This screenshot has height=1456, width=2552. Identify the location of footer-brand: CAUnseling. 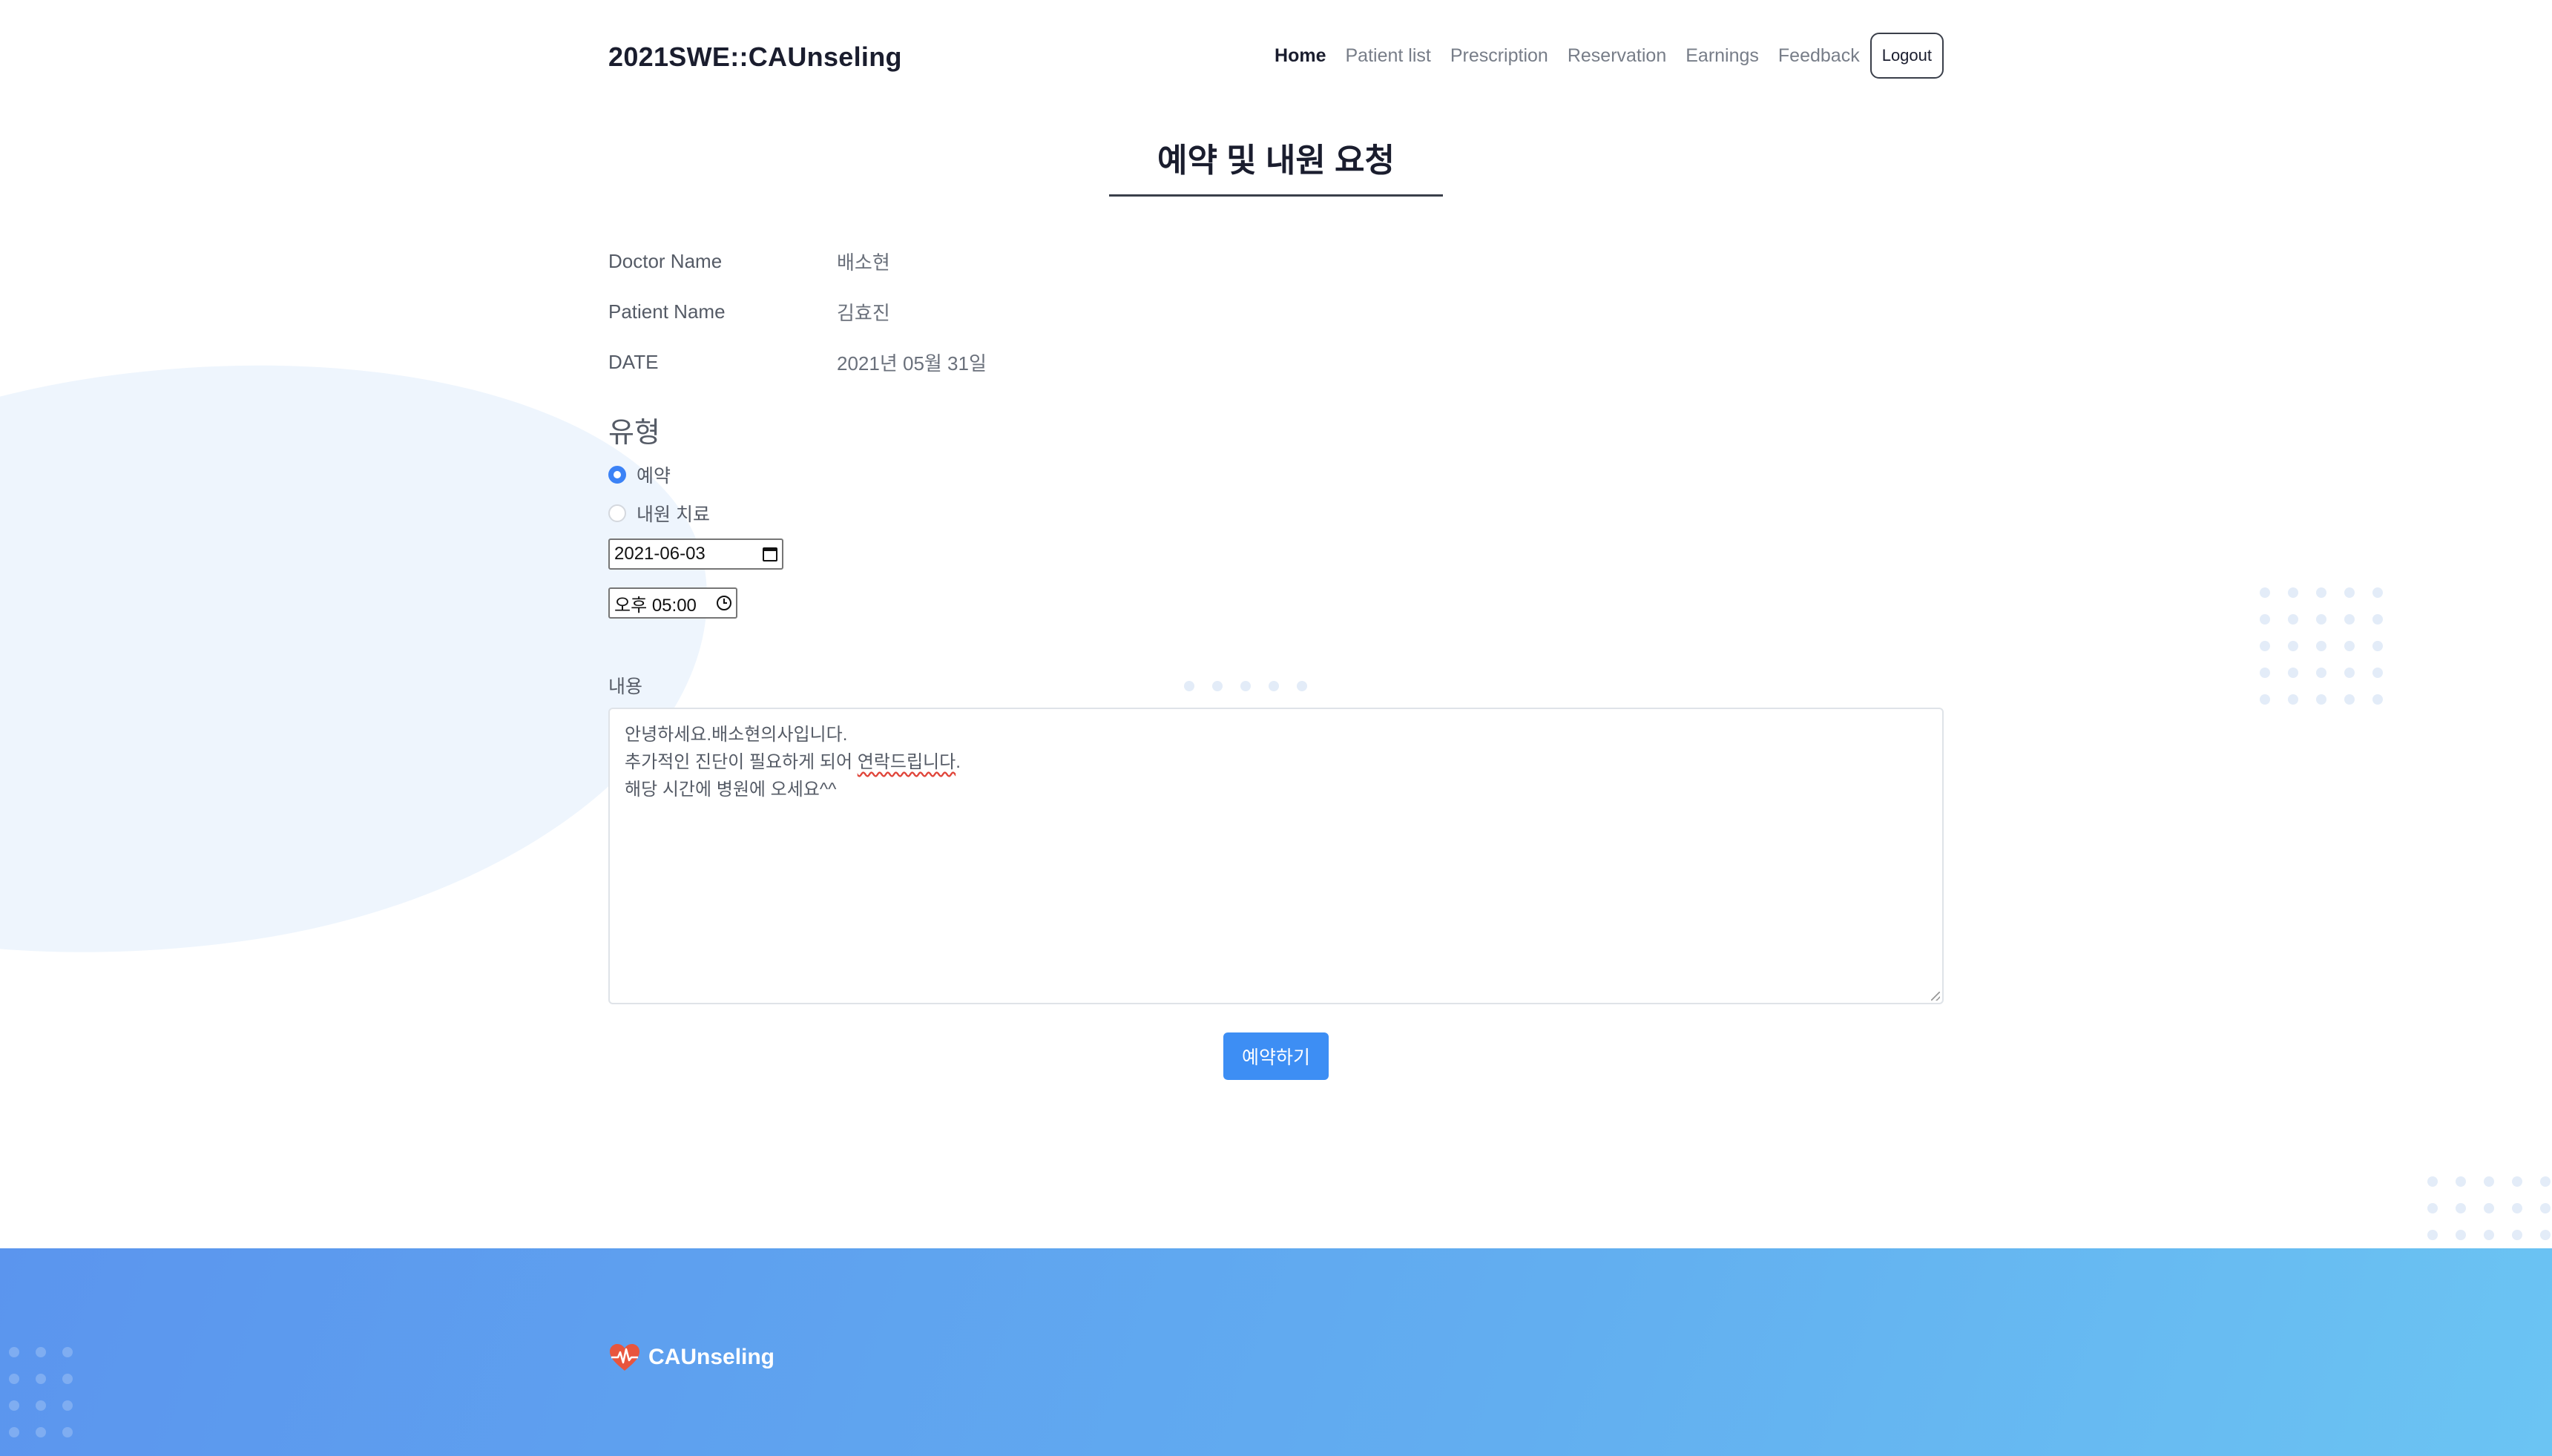
(691, 1357).